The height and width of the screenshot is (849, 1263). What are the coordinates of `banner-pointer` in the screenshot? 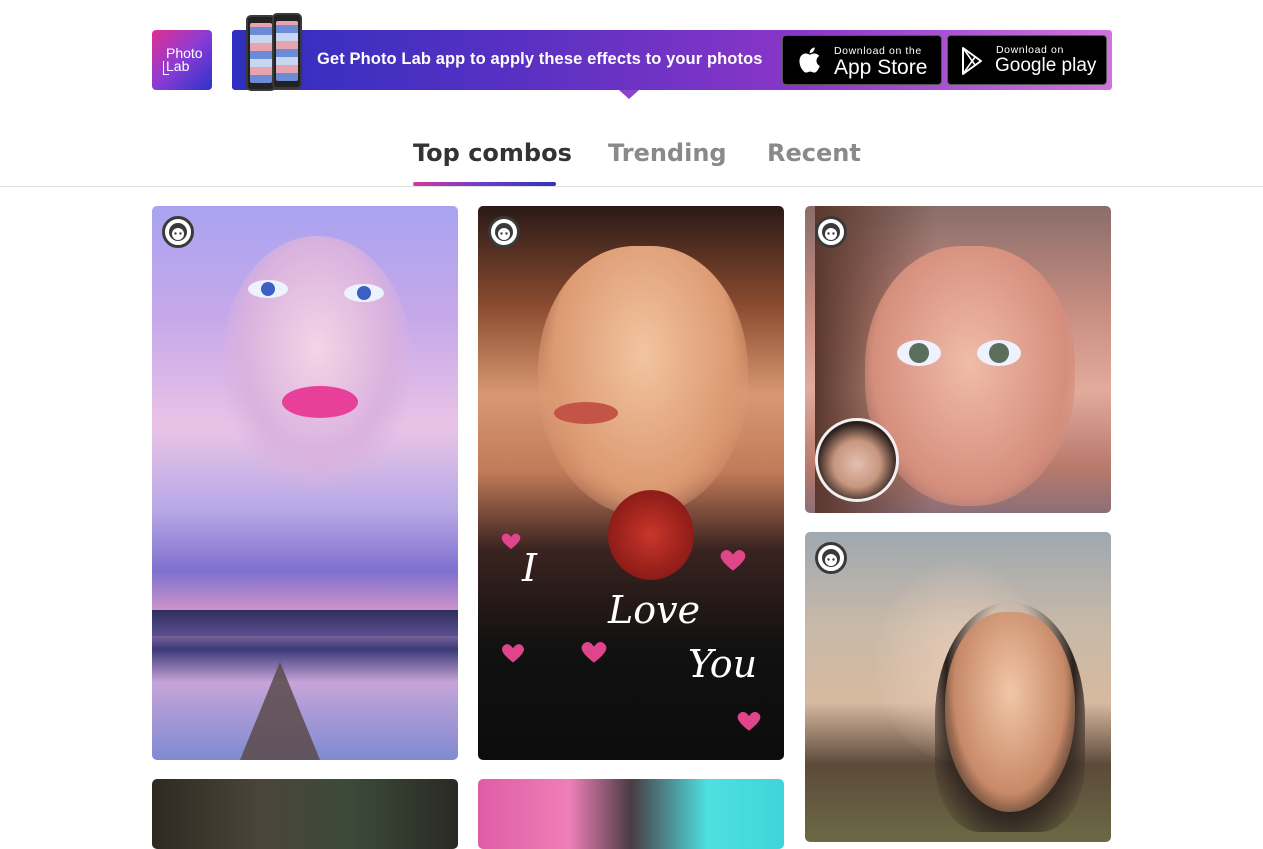 It's located at (629, 94).